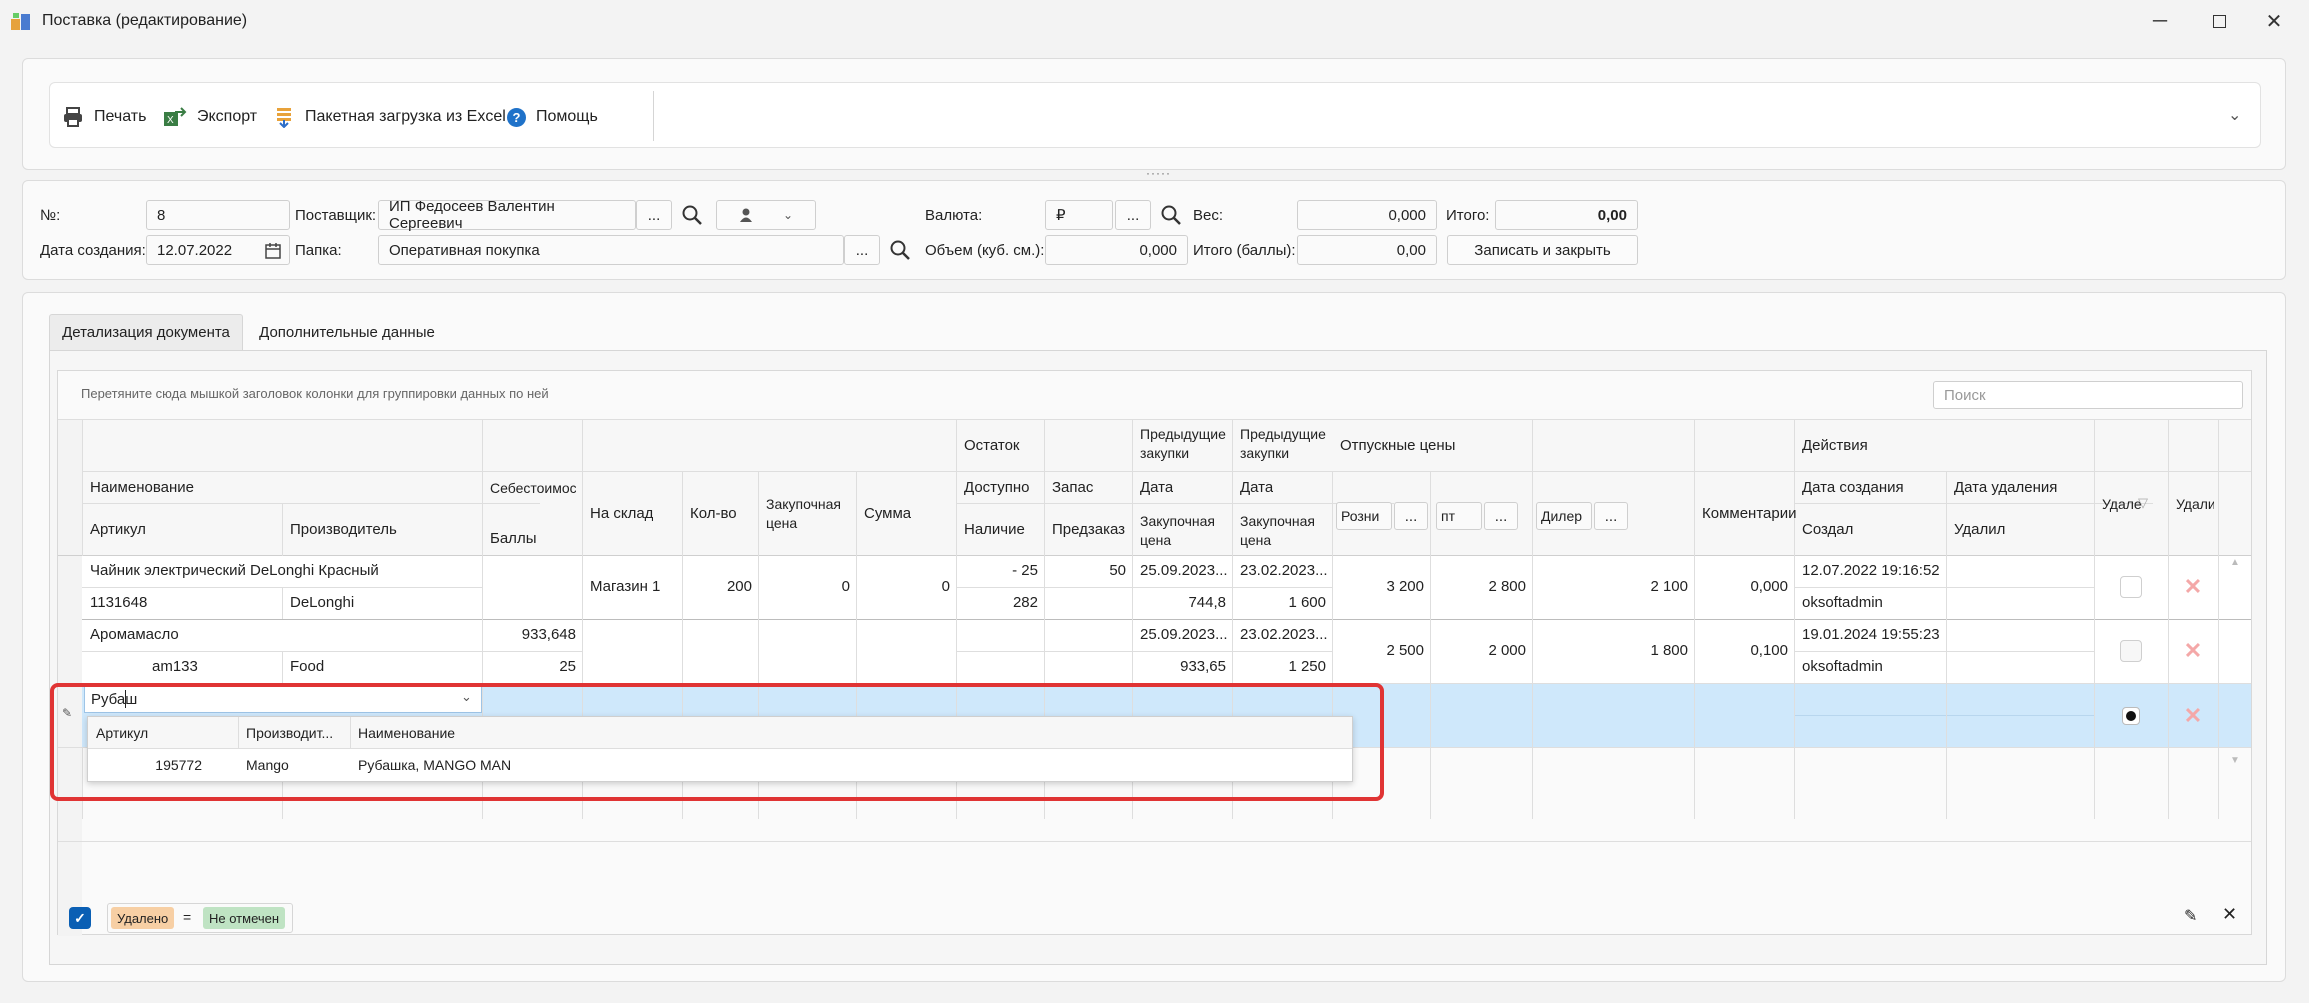  I want to click on col-prev-purchase-1: Предыдущие закупки, so click(1183, 444).